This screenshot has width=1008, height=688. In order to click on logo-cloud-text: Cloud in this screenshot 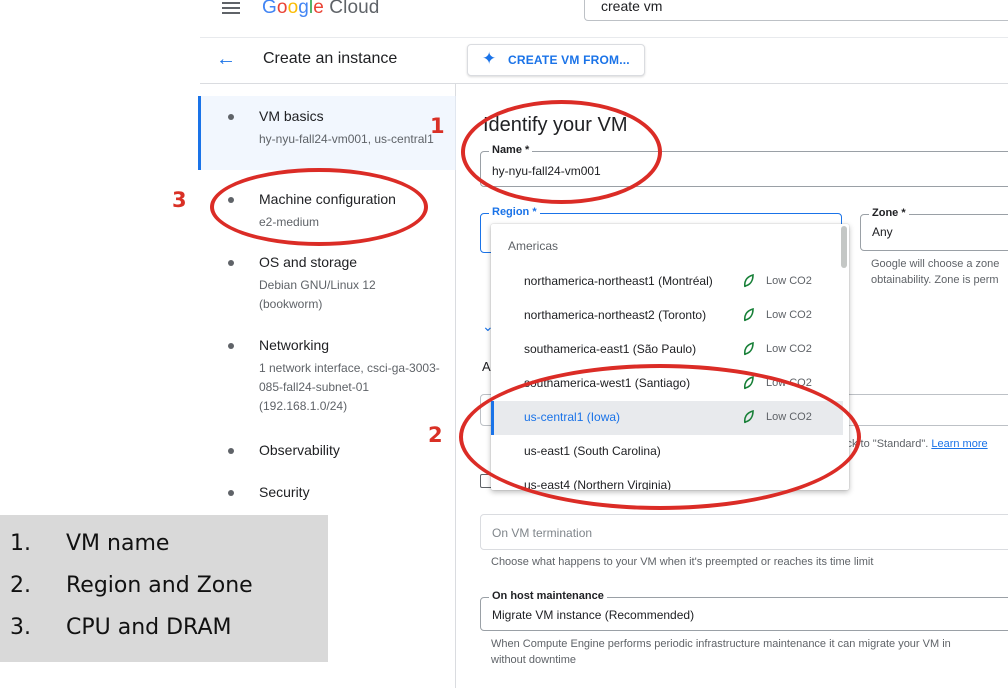, I will do `click(354, 9)`.